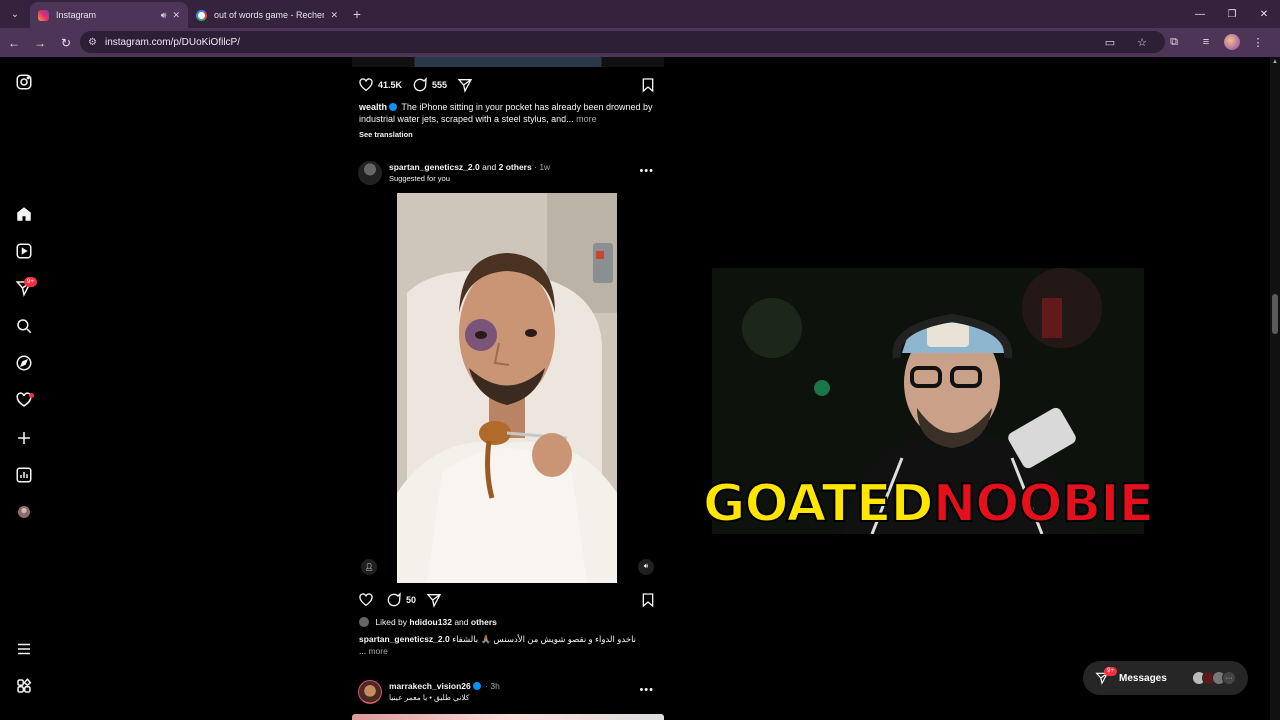 The width and height of the screenshot is (1280, 720). I want to click on search-icon, so click(24, 326).